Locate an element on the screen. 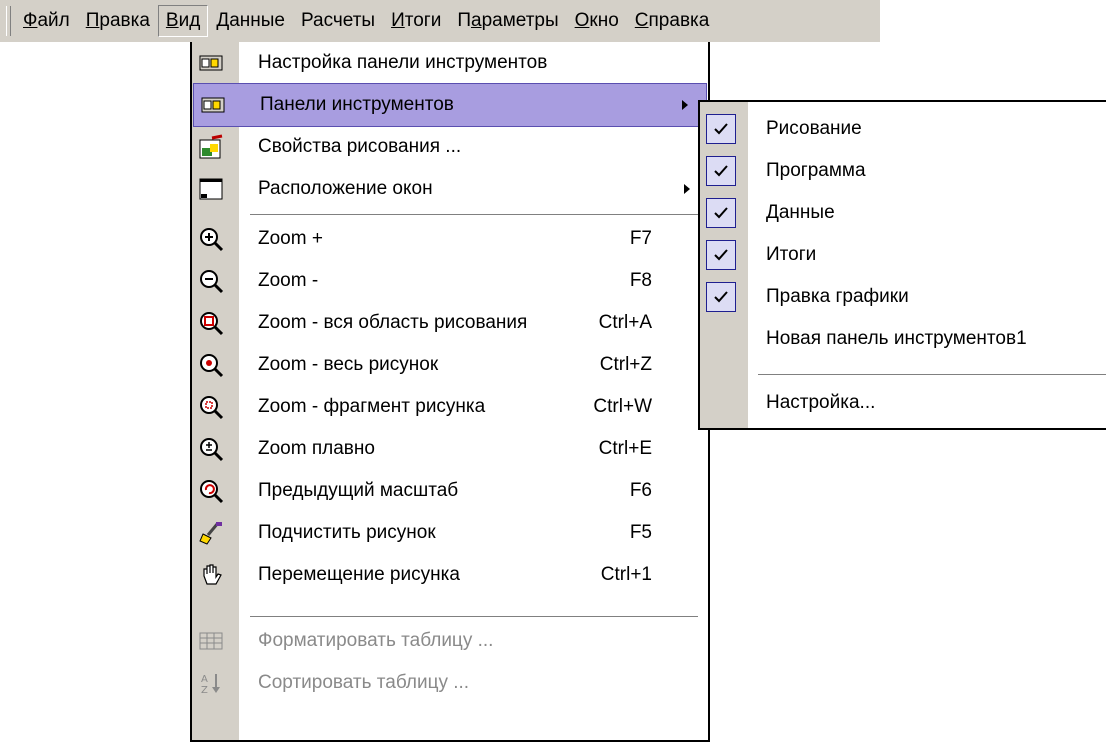 Image resolution: width=1106 pixels, height=742 pixels. submenu-item-program: Программа is located at coordinates (903, 171).